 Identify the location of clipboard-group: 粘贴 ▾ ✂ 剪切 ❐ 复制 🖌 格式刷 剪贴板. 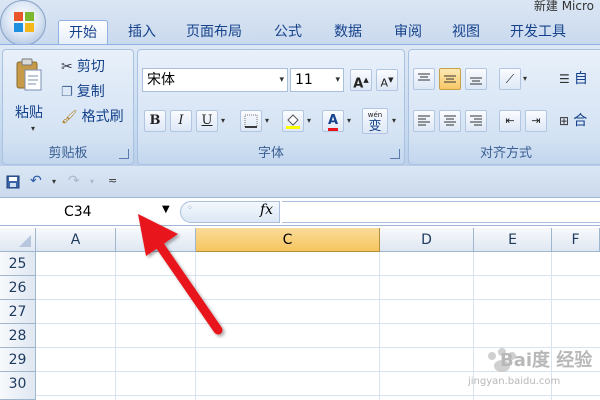
(68, 107).